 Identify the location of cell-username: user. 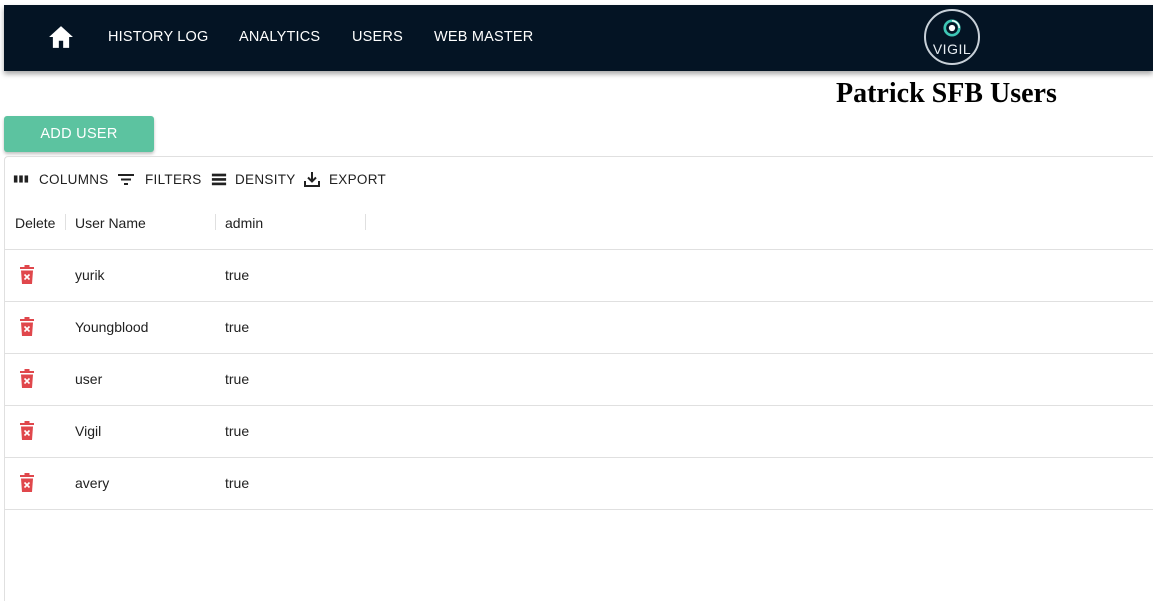
(89, 379).